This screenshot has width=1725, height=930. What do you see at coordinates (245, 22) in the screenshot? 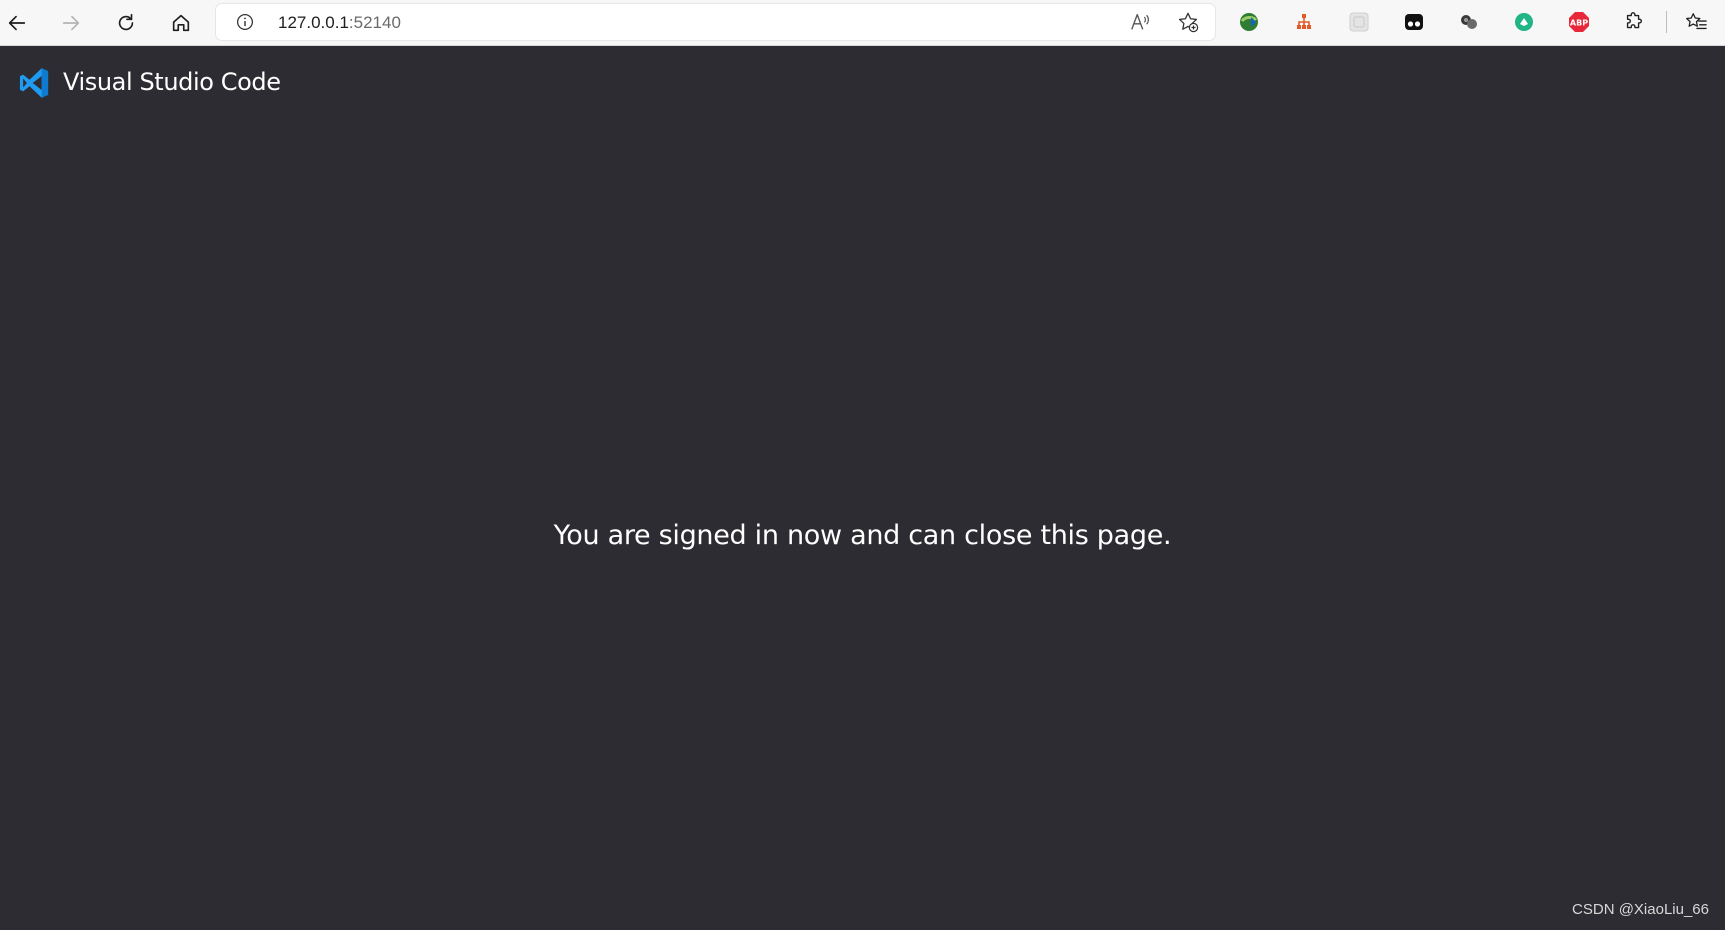
I see `info-icon` at bounding box center [245, 22].